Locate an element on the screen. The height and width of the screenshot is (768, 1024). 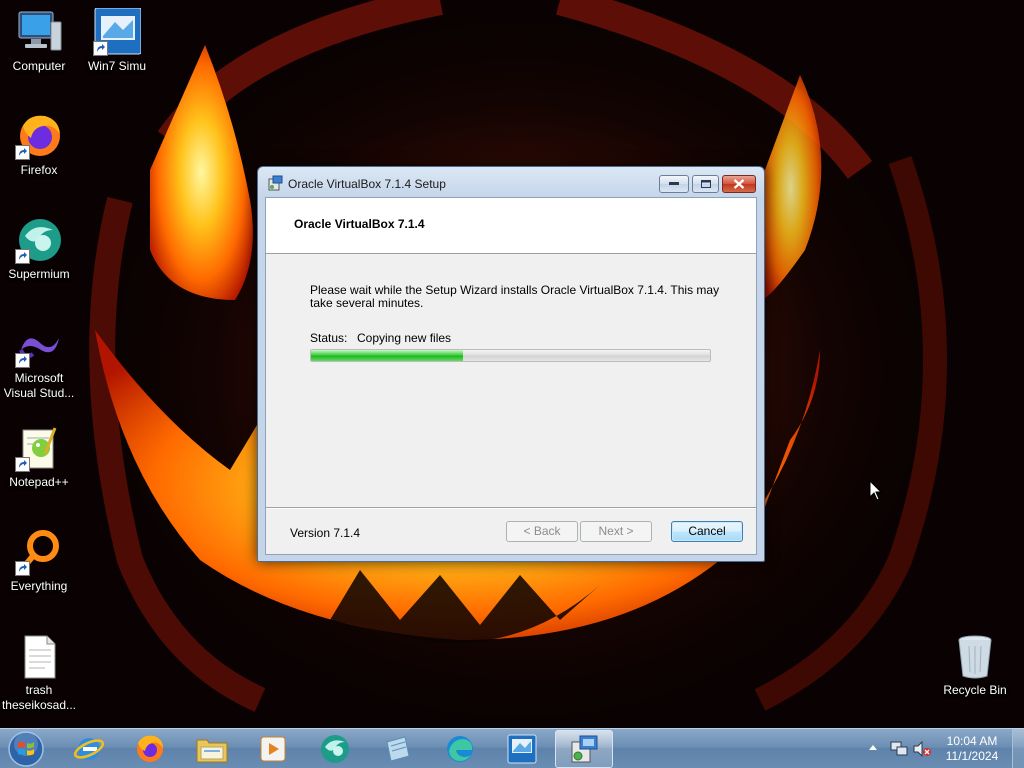
edge-icon is located at coordinates (460, 749).